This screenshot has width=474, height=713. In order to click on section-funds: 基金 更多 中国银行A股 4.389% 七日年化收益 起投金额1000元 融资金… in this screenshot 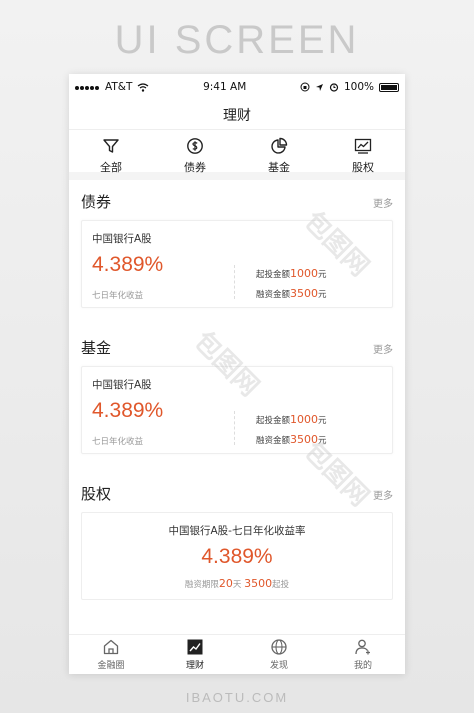, I will do `click(237, 391)`.